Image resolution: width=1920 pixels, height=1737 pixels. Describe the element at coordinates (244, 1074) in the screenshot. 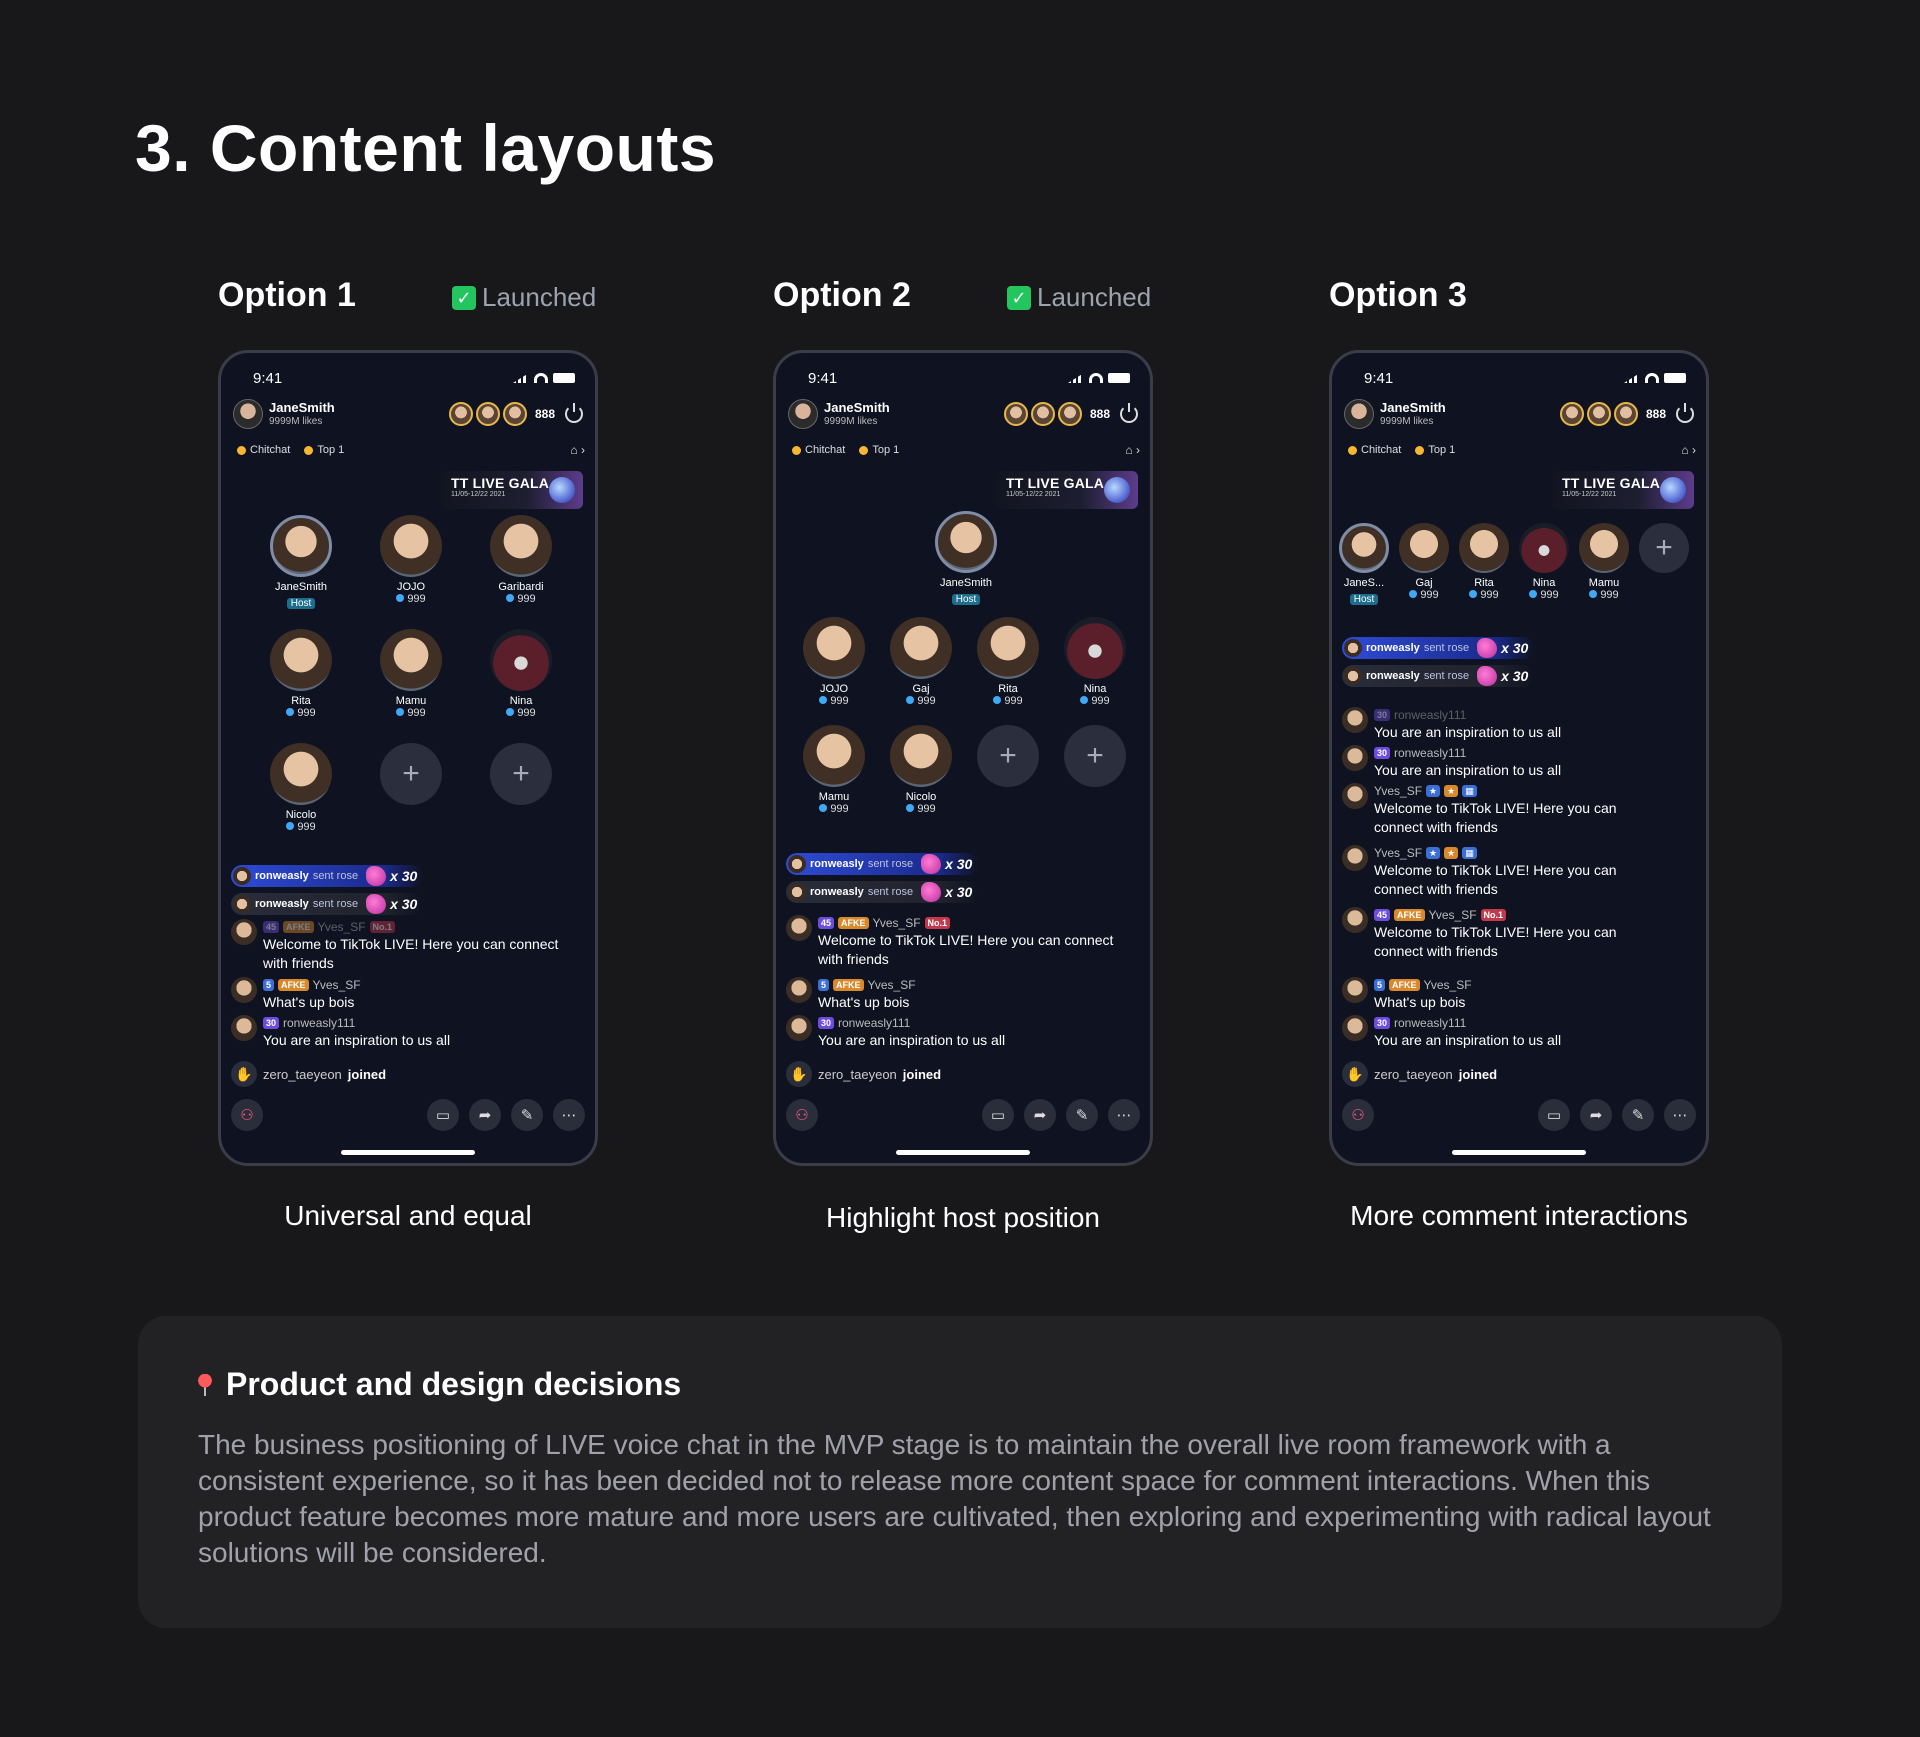

I see `wave-icon: ✋` at that location.